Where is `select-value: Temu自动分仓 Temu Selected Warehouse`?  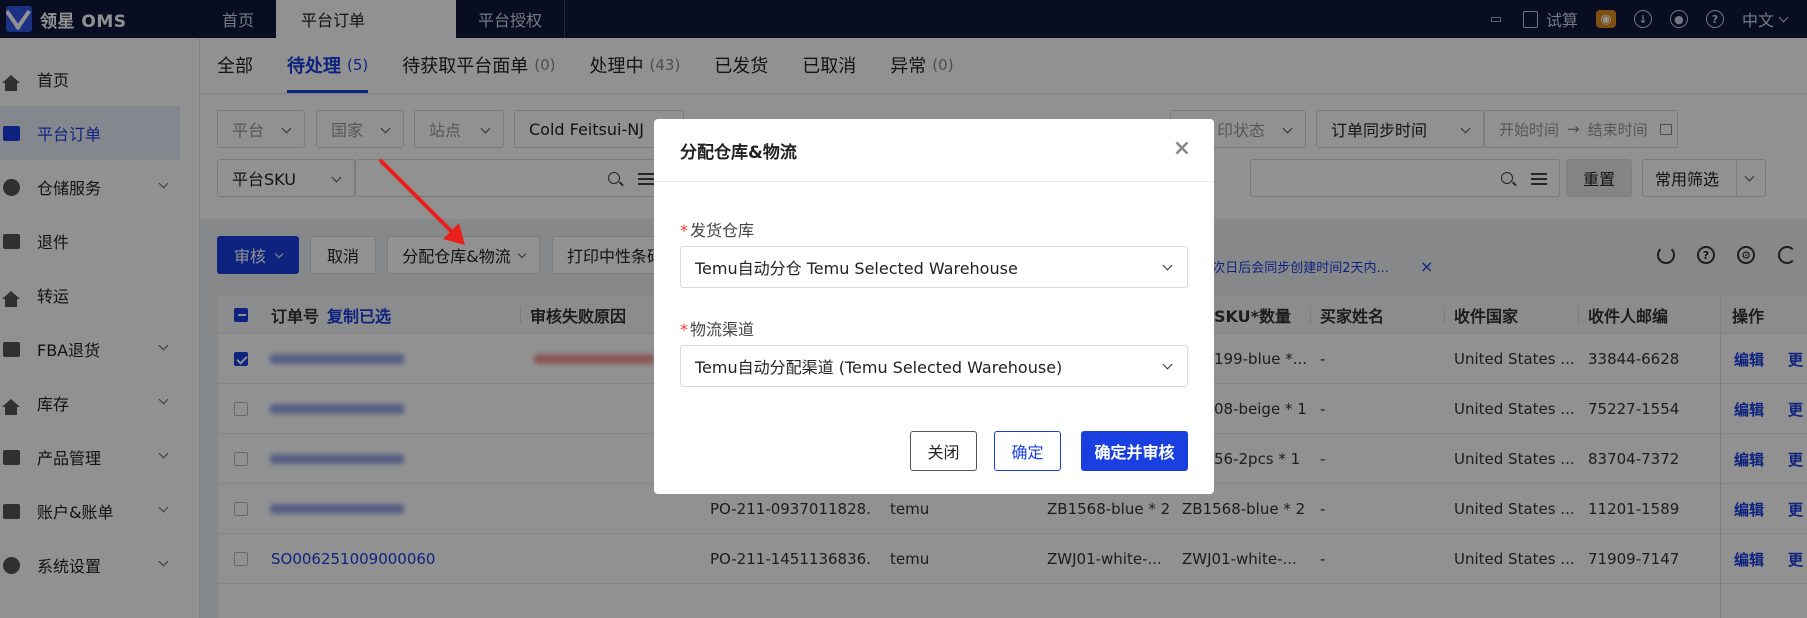 select-value: Temu自动分仓 Temu Selected Warehouse is located at coordinates (856, 268).